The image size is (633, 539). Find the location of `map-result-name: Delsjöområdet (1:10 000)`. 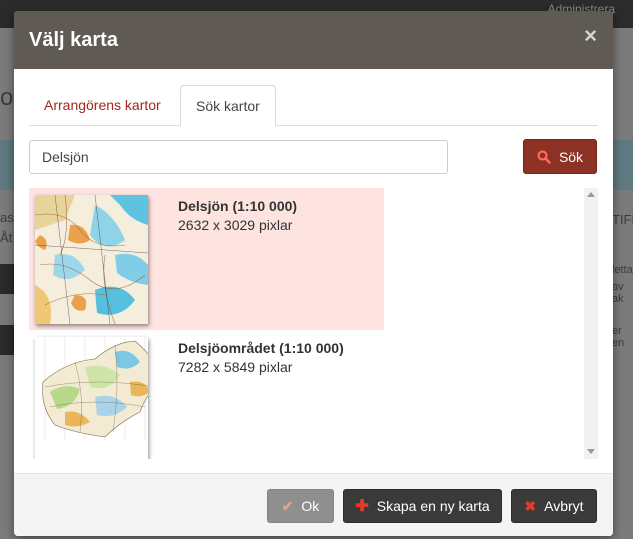

map-result-name: Delsjöområdet (1:10 000) is located at coordinates (261, 348).